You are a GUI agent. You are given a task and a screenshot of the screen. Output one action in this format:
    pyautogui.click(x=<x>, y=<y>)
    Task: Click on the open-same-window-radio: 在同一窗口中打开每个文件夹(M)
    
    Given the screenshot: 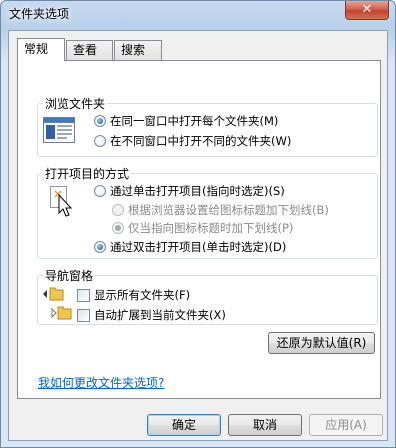 What is the action you would take?
    pyautogui.click(x=186, y=121)
    